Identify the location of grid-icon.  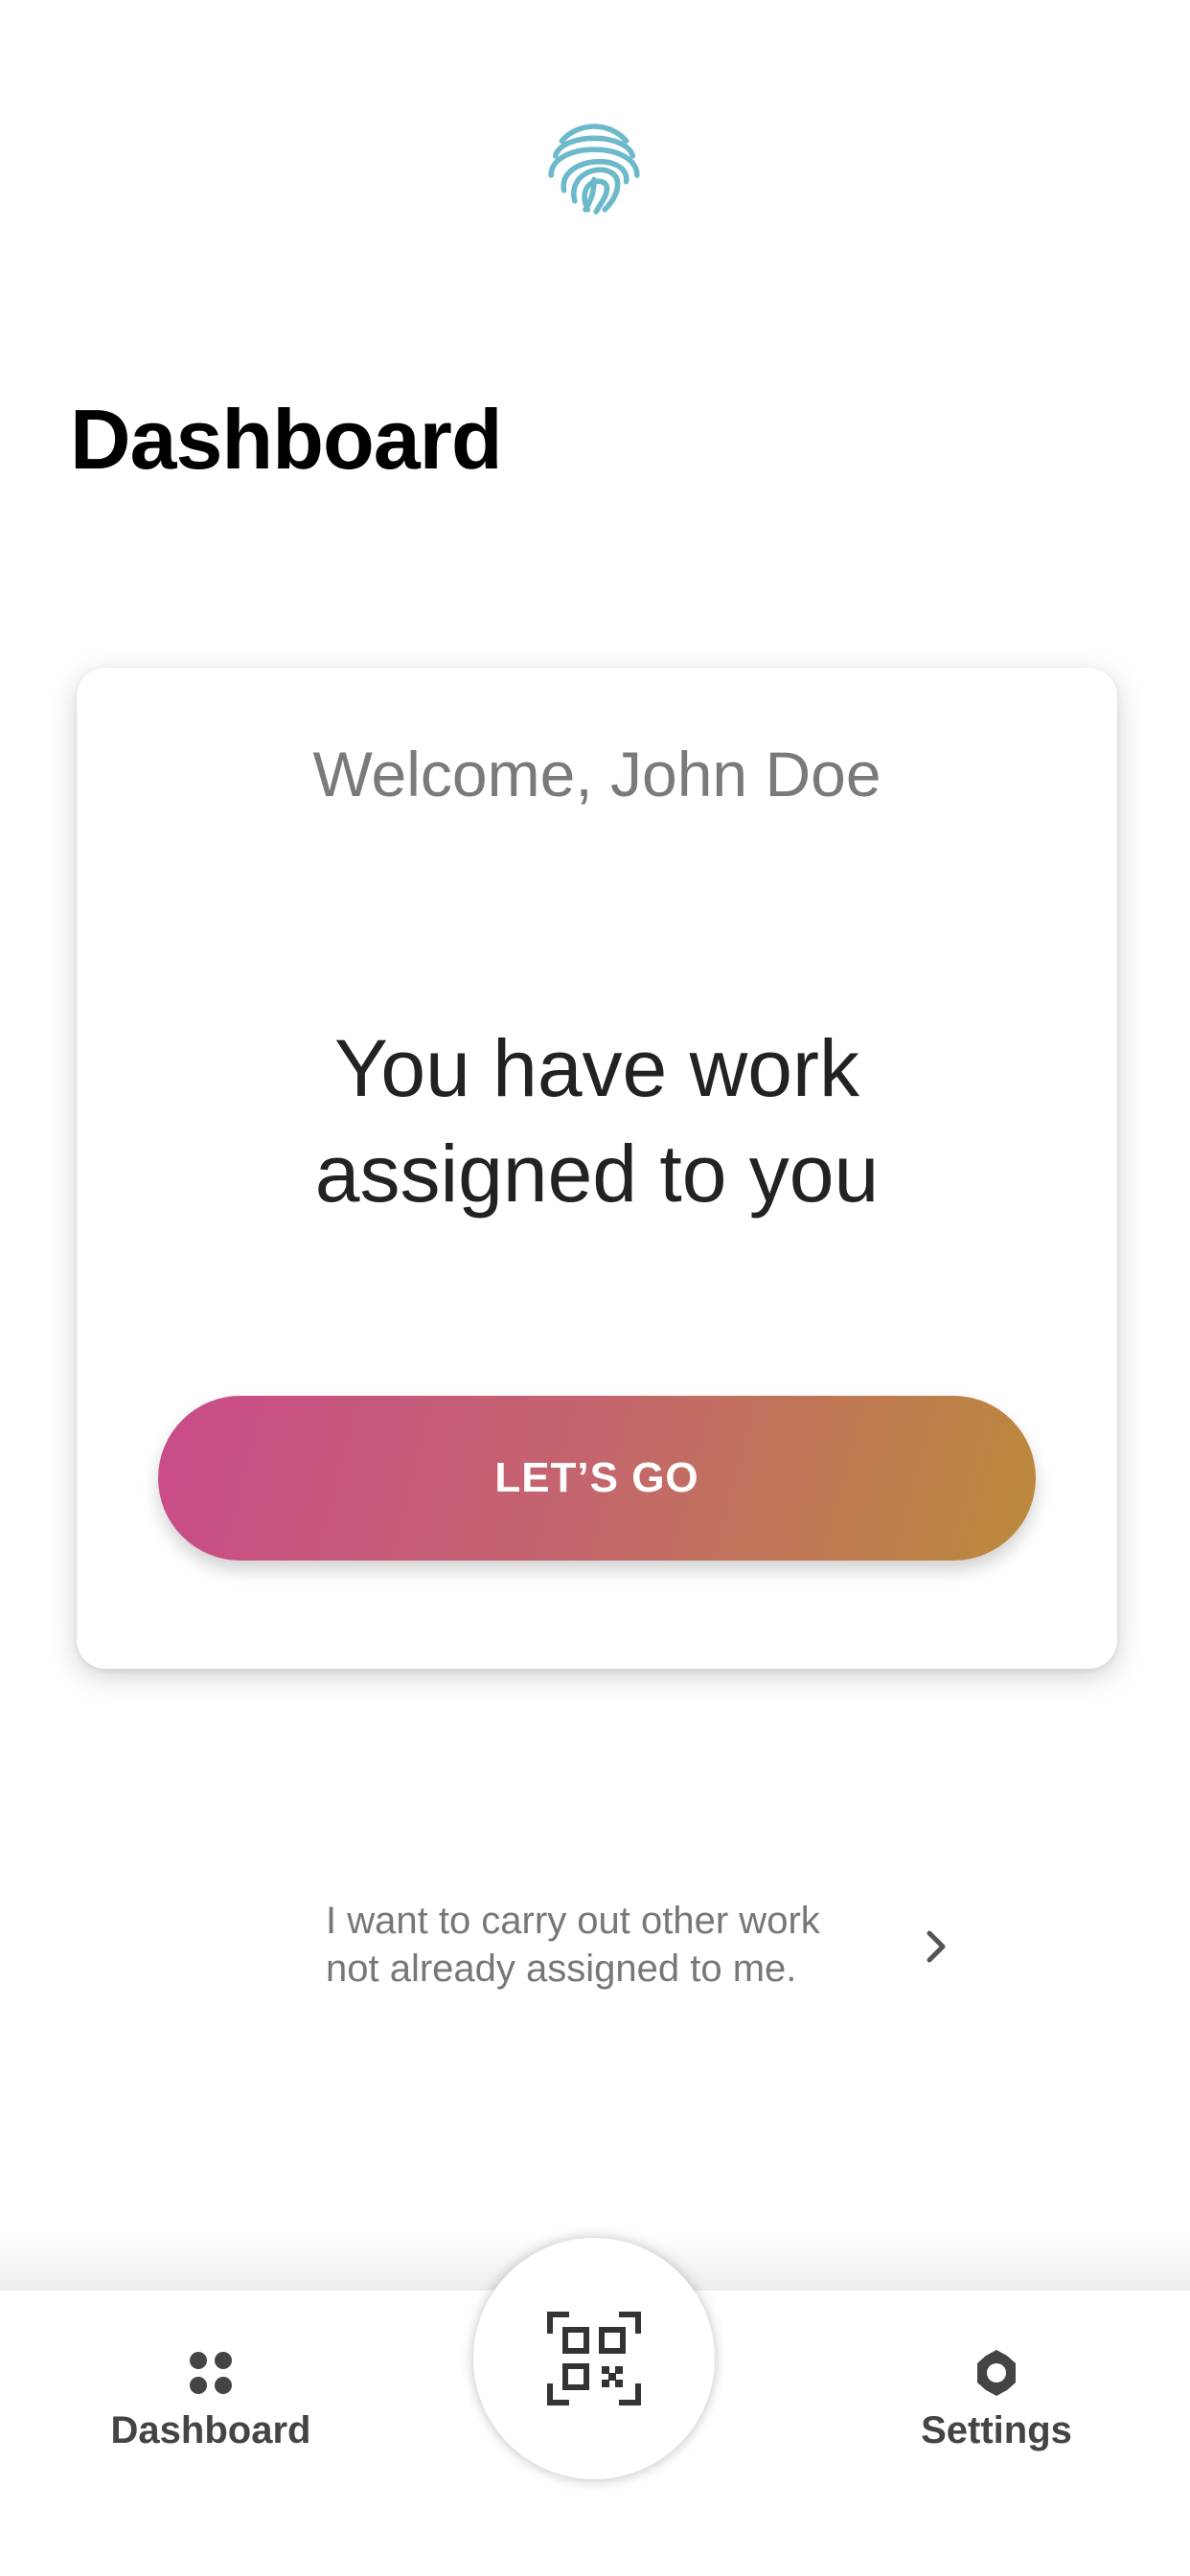
(211, 2373).